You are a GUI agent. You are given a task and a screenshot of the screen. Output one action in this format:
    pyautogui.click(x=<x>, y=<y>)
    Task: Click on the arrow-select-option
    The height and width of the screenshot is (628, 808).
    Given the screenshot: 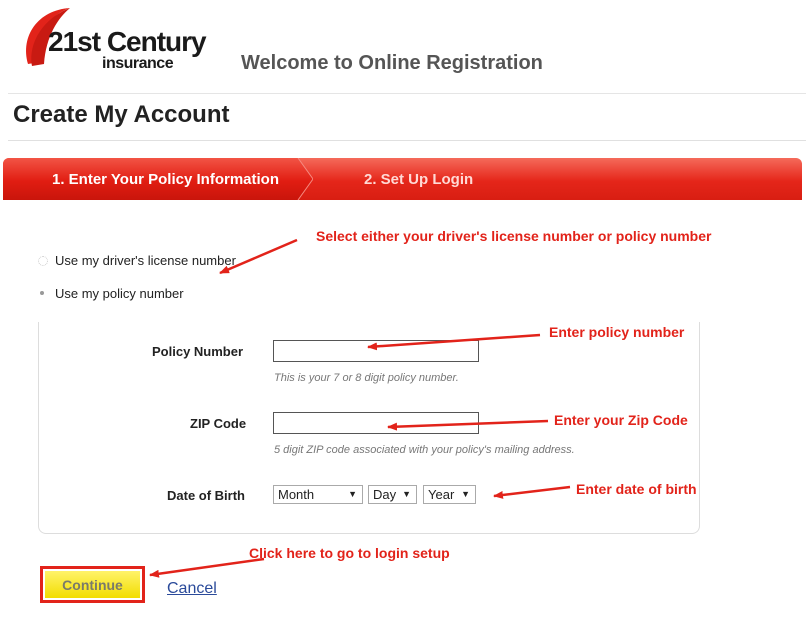 What is the action you would take?
    pyautogui.click(x=258, y=256)
    